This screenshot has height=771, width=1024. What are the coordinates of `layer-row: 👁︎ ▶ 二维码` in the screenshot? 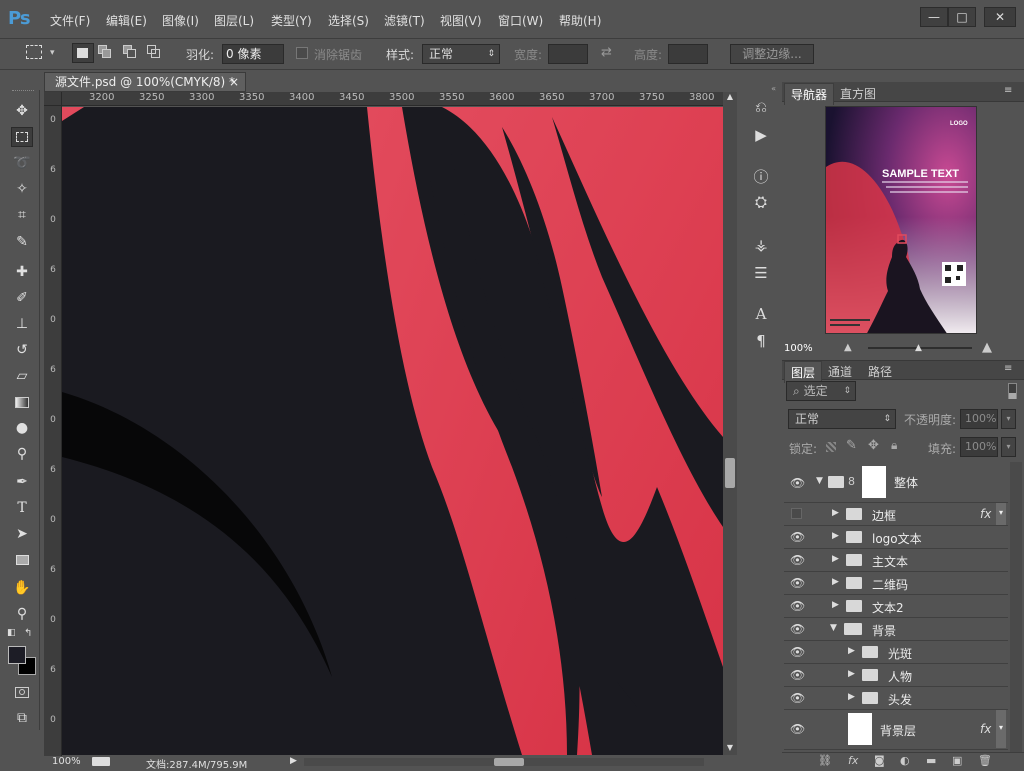 It's located at (896, 583).